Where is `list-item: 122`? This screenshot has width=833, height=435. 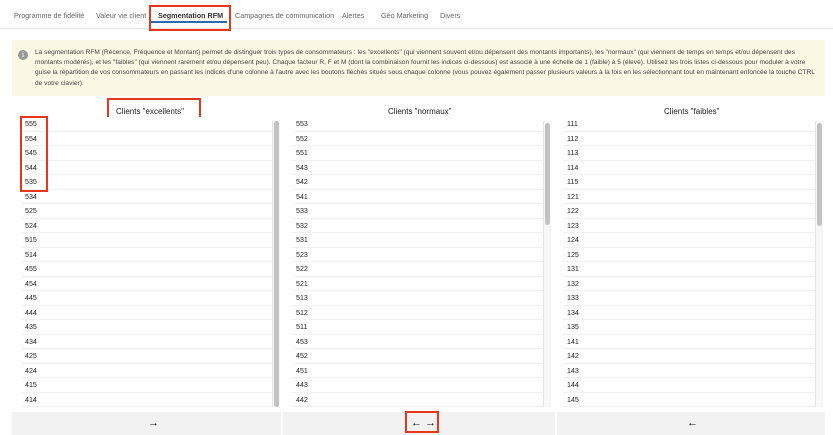 list-item: 122 is located at coordinates (689, 211).